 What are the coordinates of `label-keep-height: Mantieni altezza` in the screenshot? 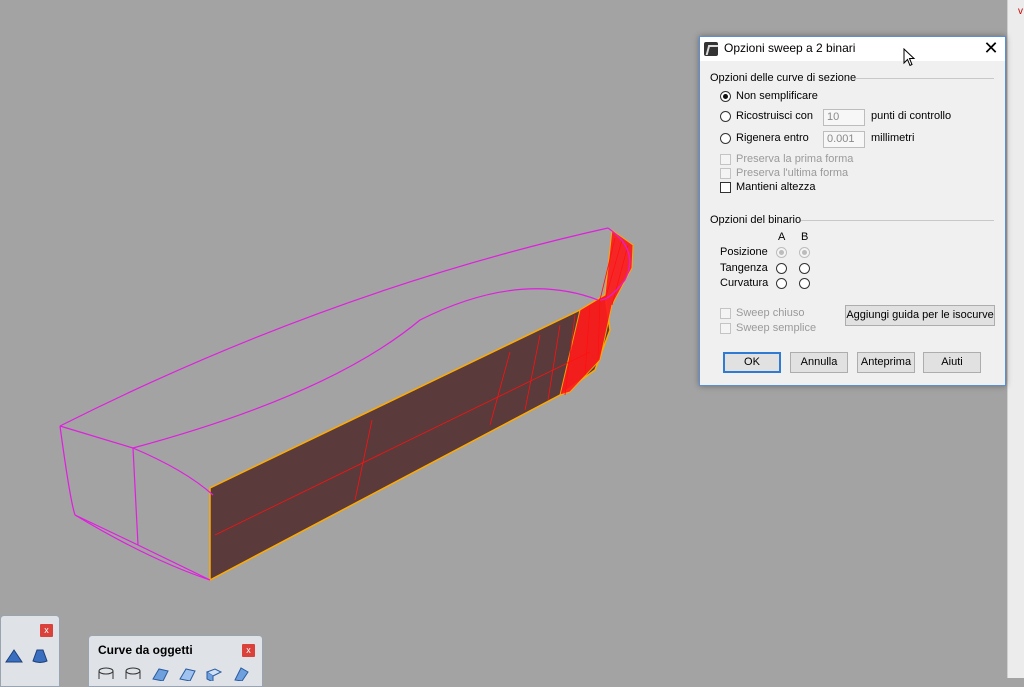 It's located at (776, 187).